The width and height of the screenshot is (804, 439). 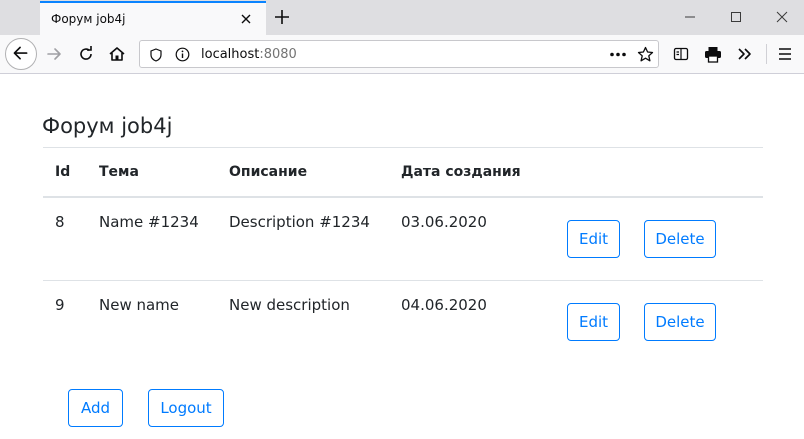 What do you see at coordinates (736, 17) in the screenshot?
I see `maximize-window-icon` at bounding box center [736, 17].